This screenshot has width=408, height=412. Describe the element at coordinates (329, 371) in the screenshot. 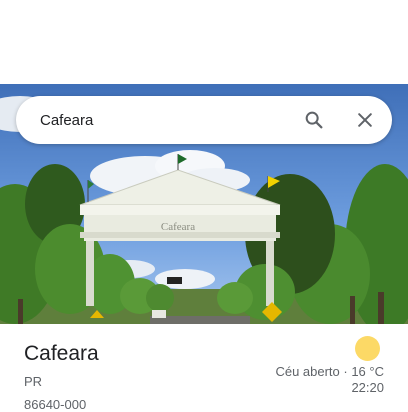

I see `weather-condition: Céu aberto · 16 °C` at that location.